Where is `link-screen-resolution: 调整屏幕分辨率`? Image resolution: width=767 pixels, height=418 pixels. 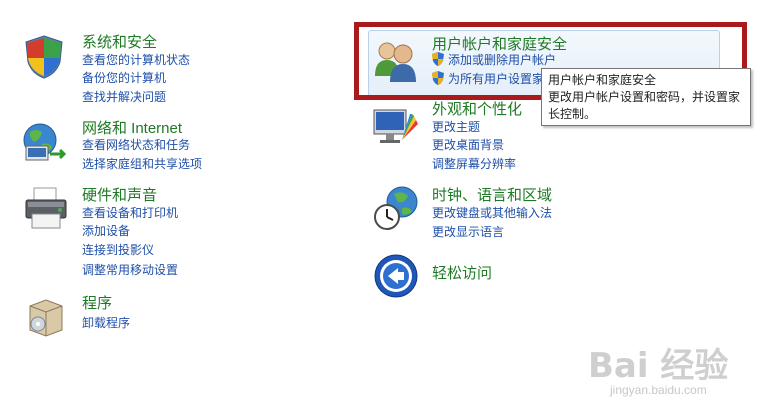 link-screen-resolution: 调整屏幕分辨率 is located at coordinates (474, 164).